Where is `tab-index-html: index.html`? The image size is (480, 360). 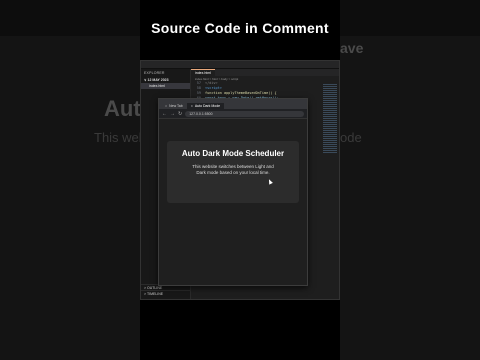 tab-index-html: index.html is located at coordinates (203, 72).